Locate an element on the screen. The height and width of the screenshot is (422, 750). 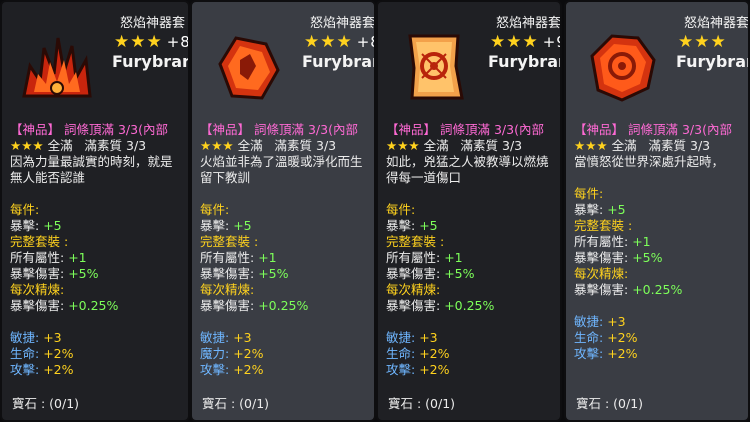
lore-line-2: 得每一道傷口 is located at coordinates (424, 177).